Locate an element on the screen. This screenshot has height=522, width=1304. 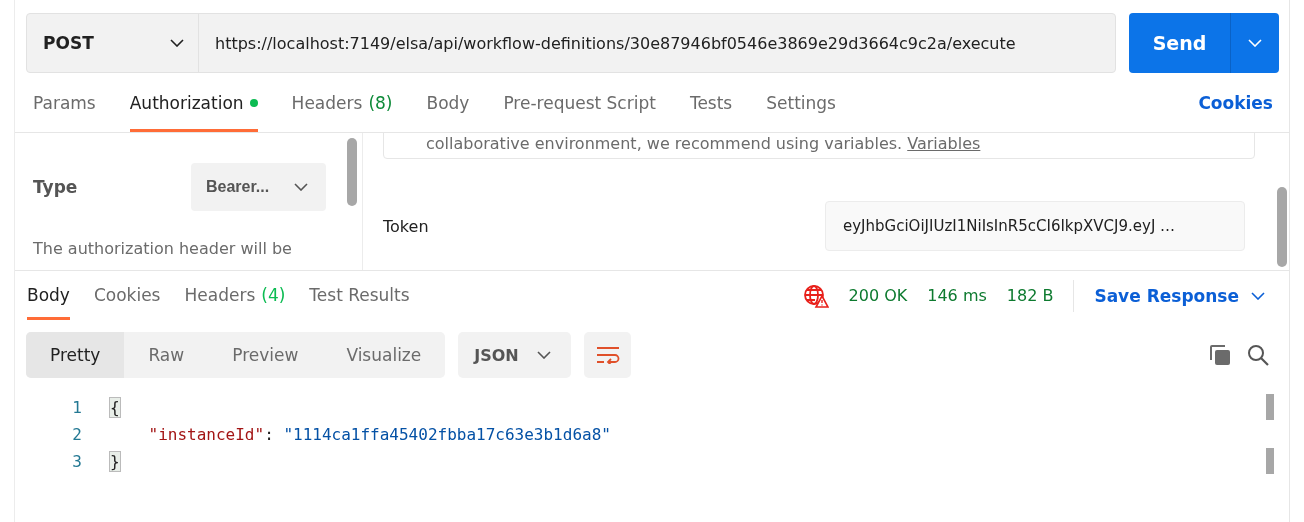
save-response-button: Save Response is located at coordinates (1179, 295).